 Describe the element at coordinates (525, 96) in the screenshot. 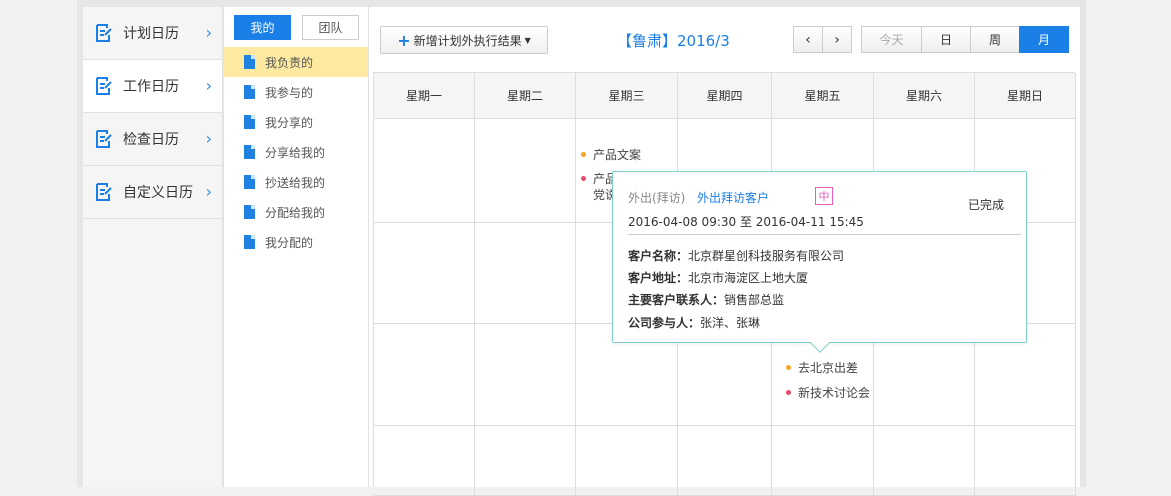

I see `weekday-label: 星期二` at that location.